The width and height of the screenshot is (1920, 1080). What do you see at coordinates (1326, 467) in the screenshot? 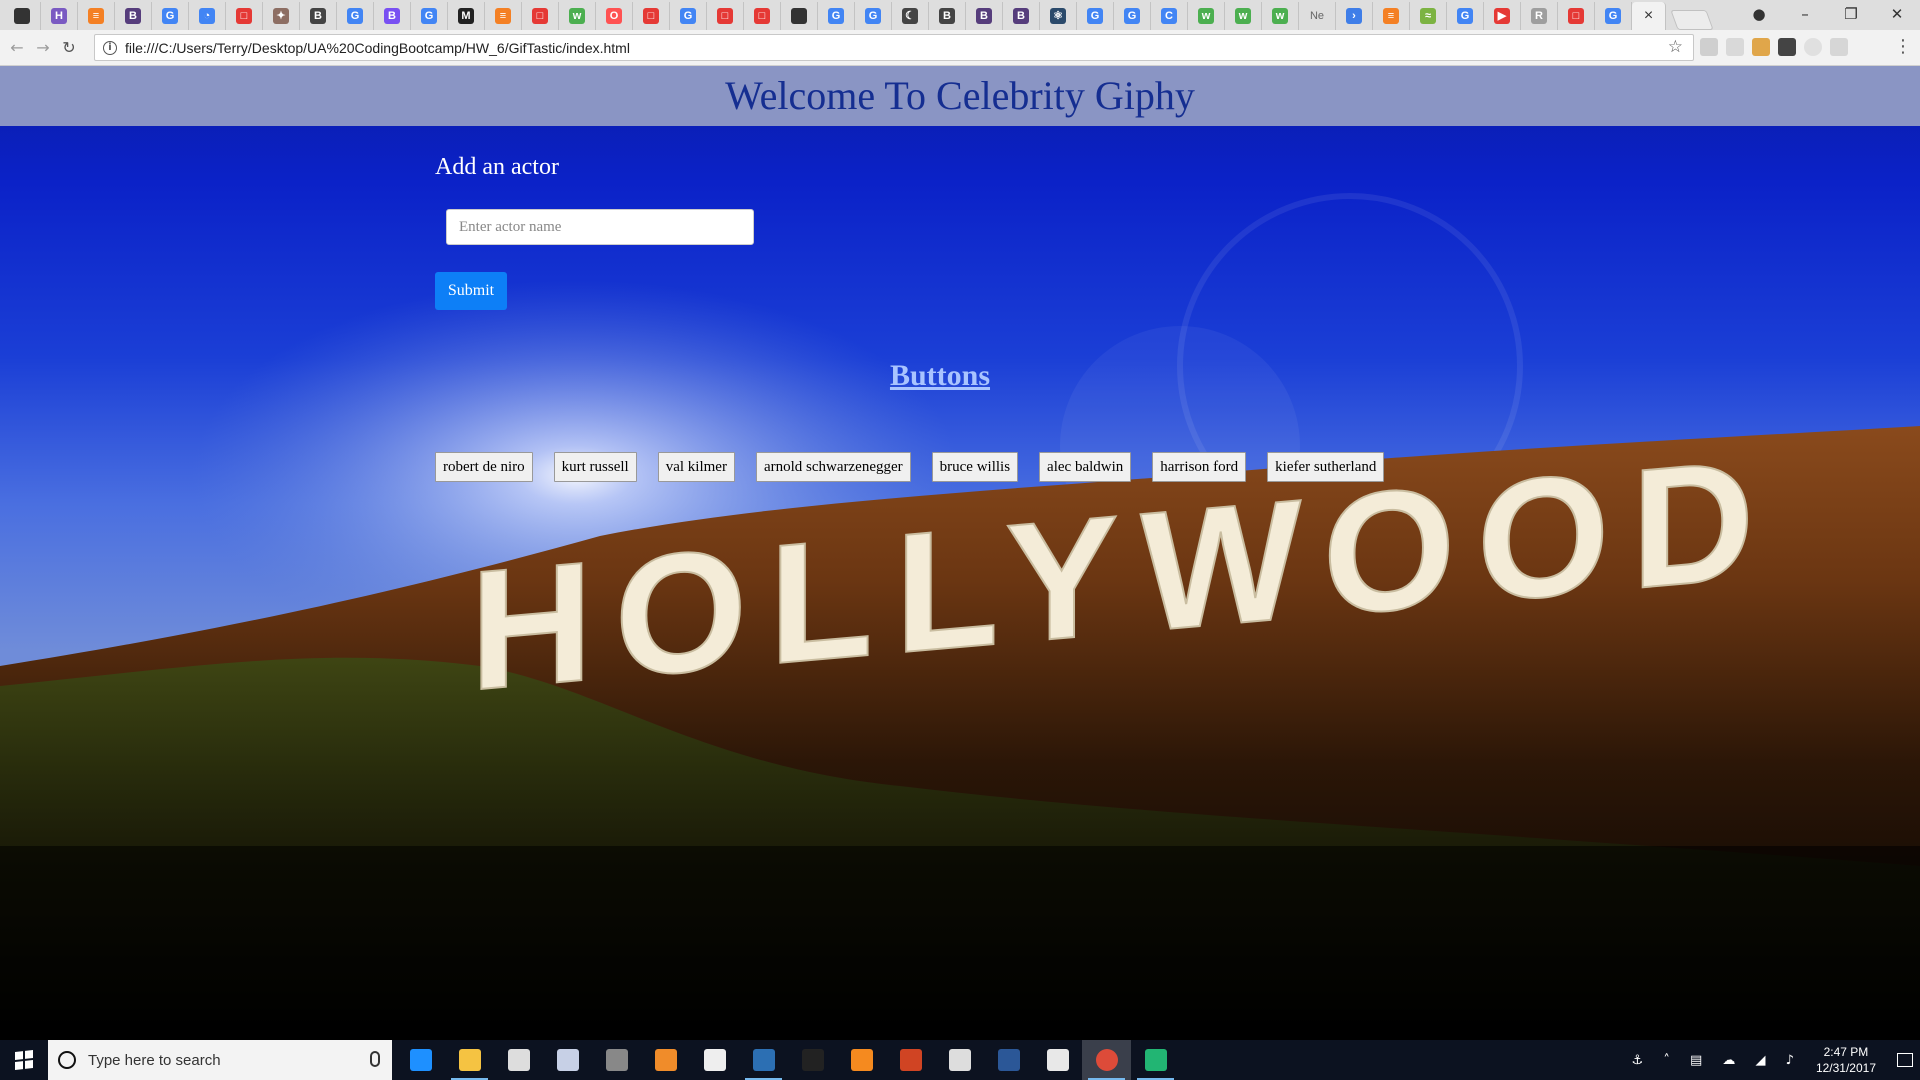
I see `actor-button: kiefer sutherland` at bounding box center [1326, 467].